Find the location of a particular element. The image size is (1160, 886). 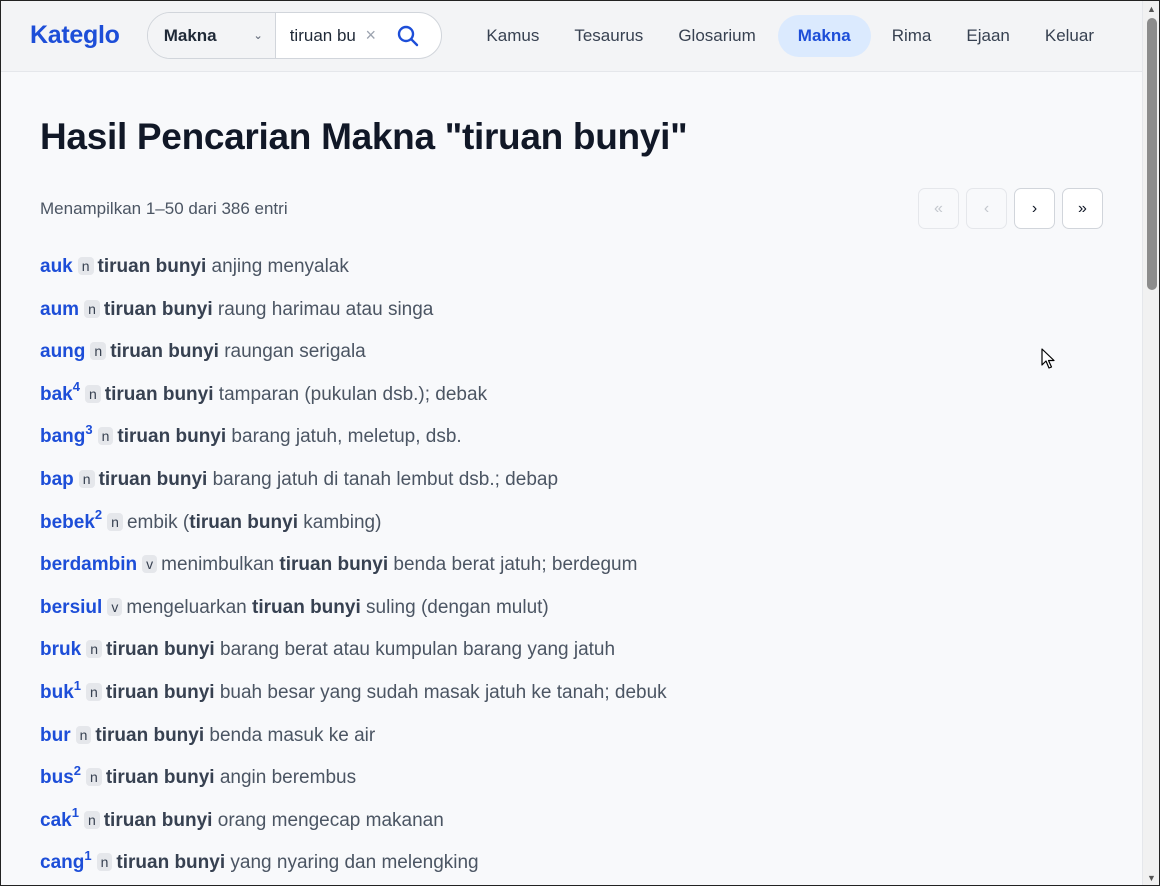

search-form: Makna ⌄ × is located at coordinates (294, 35).